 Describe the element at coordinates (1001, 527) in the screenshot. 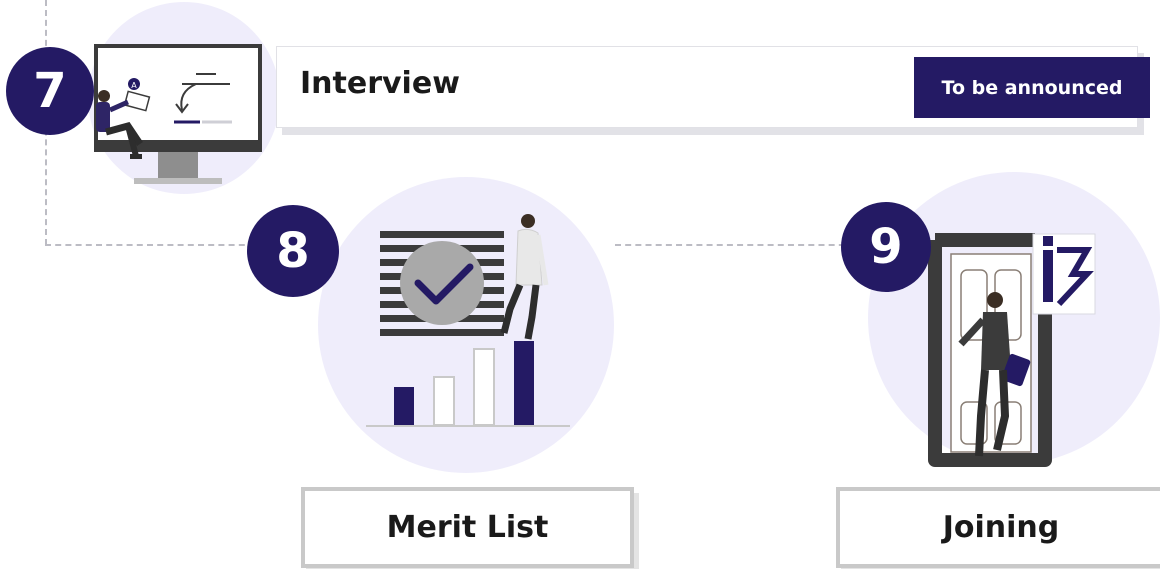

I see `step-9-title: Joining` at that location.